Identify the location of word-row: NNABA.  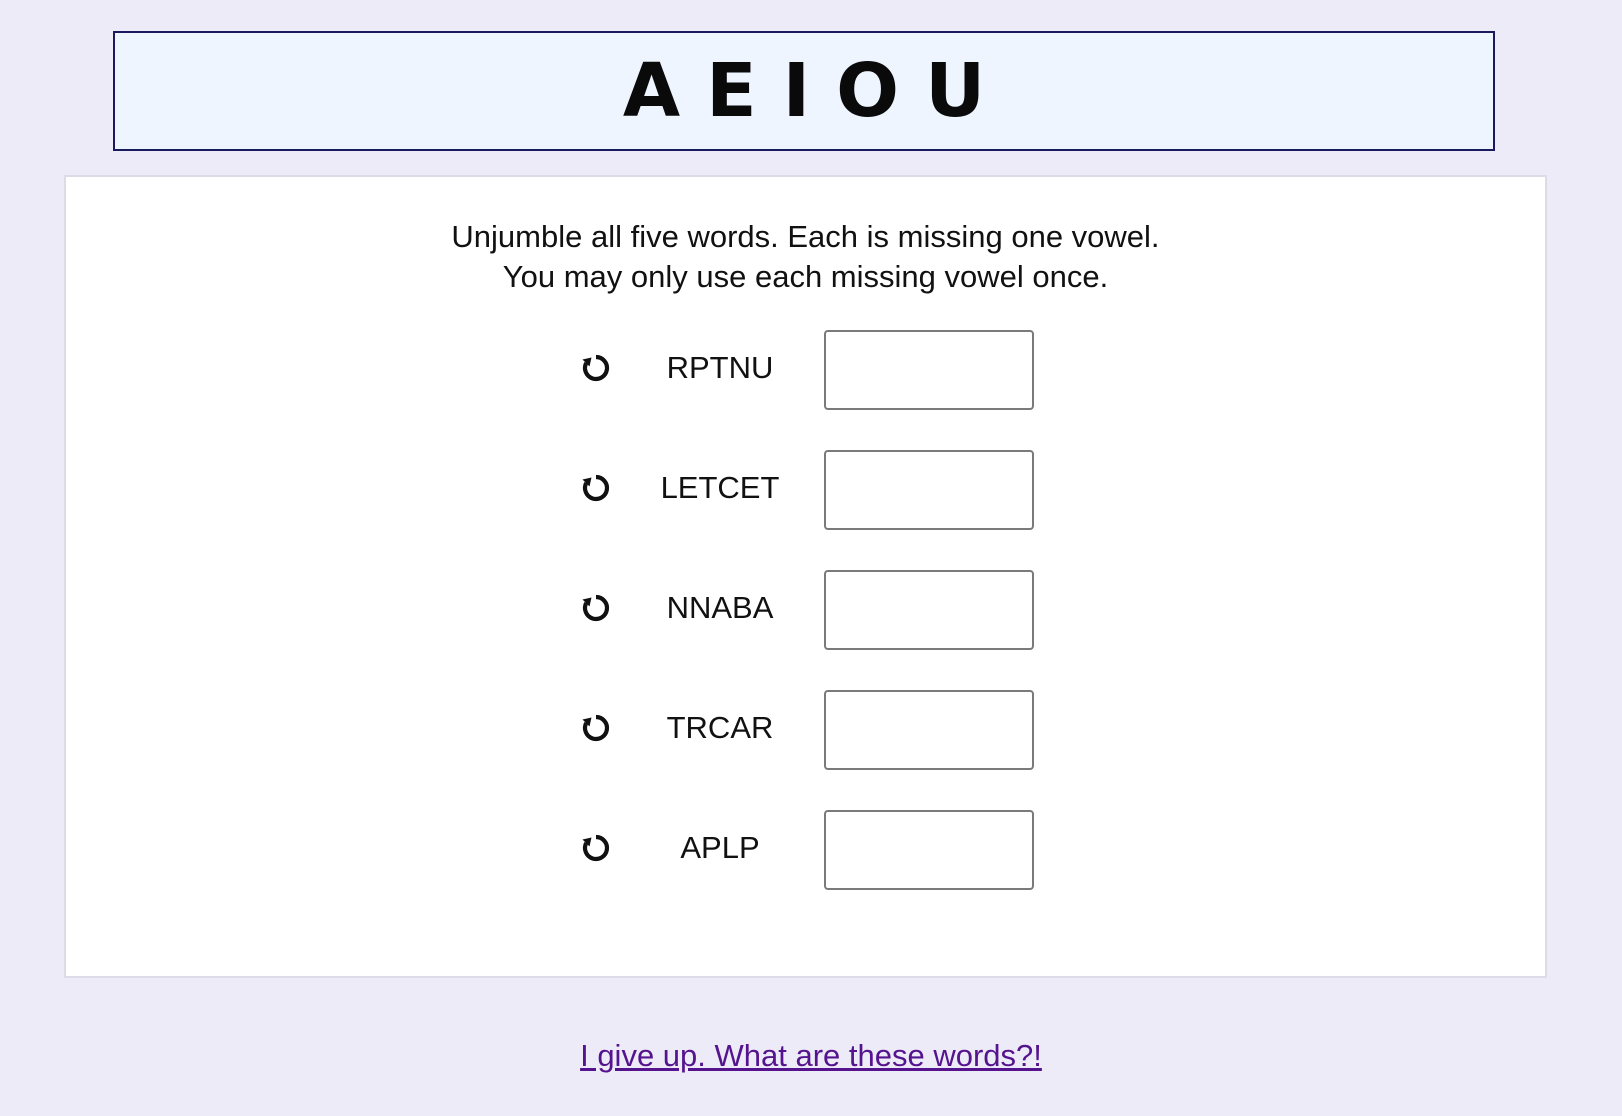
(805, 610).